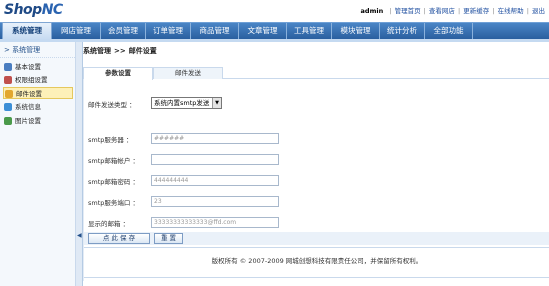 Image resolution: width=549 pixels, height=286 pixels. Describe the element at coordinates (113, 203) in the screenshot. I see `smtp-port-label: smtp服务端口 ：` at that location.